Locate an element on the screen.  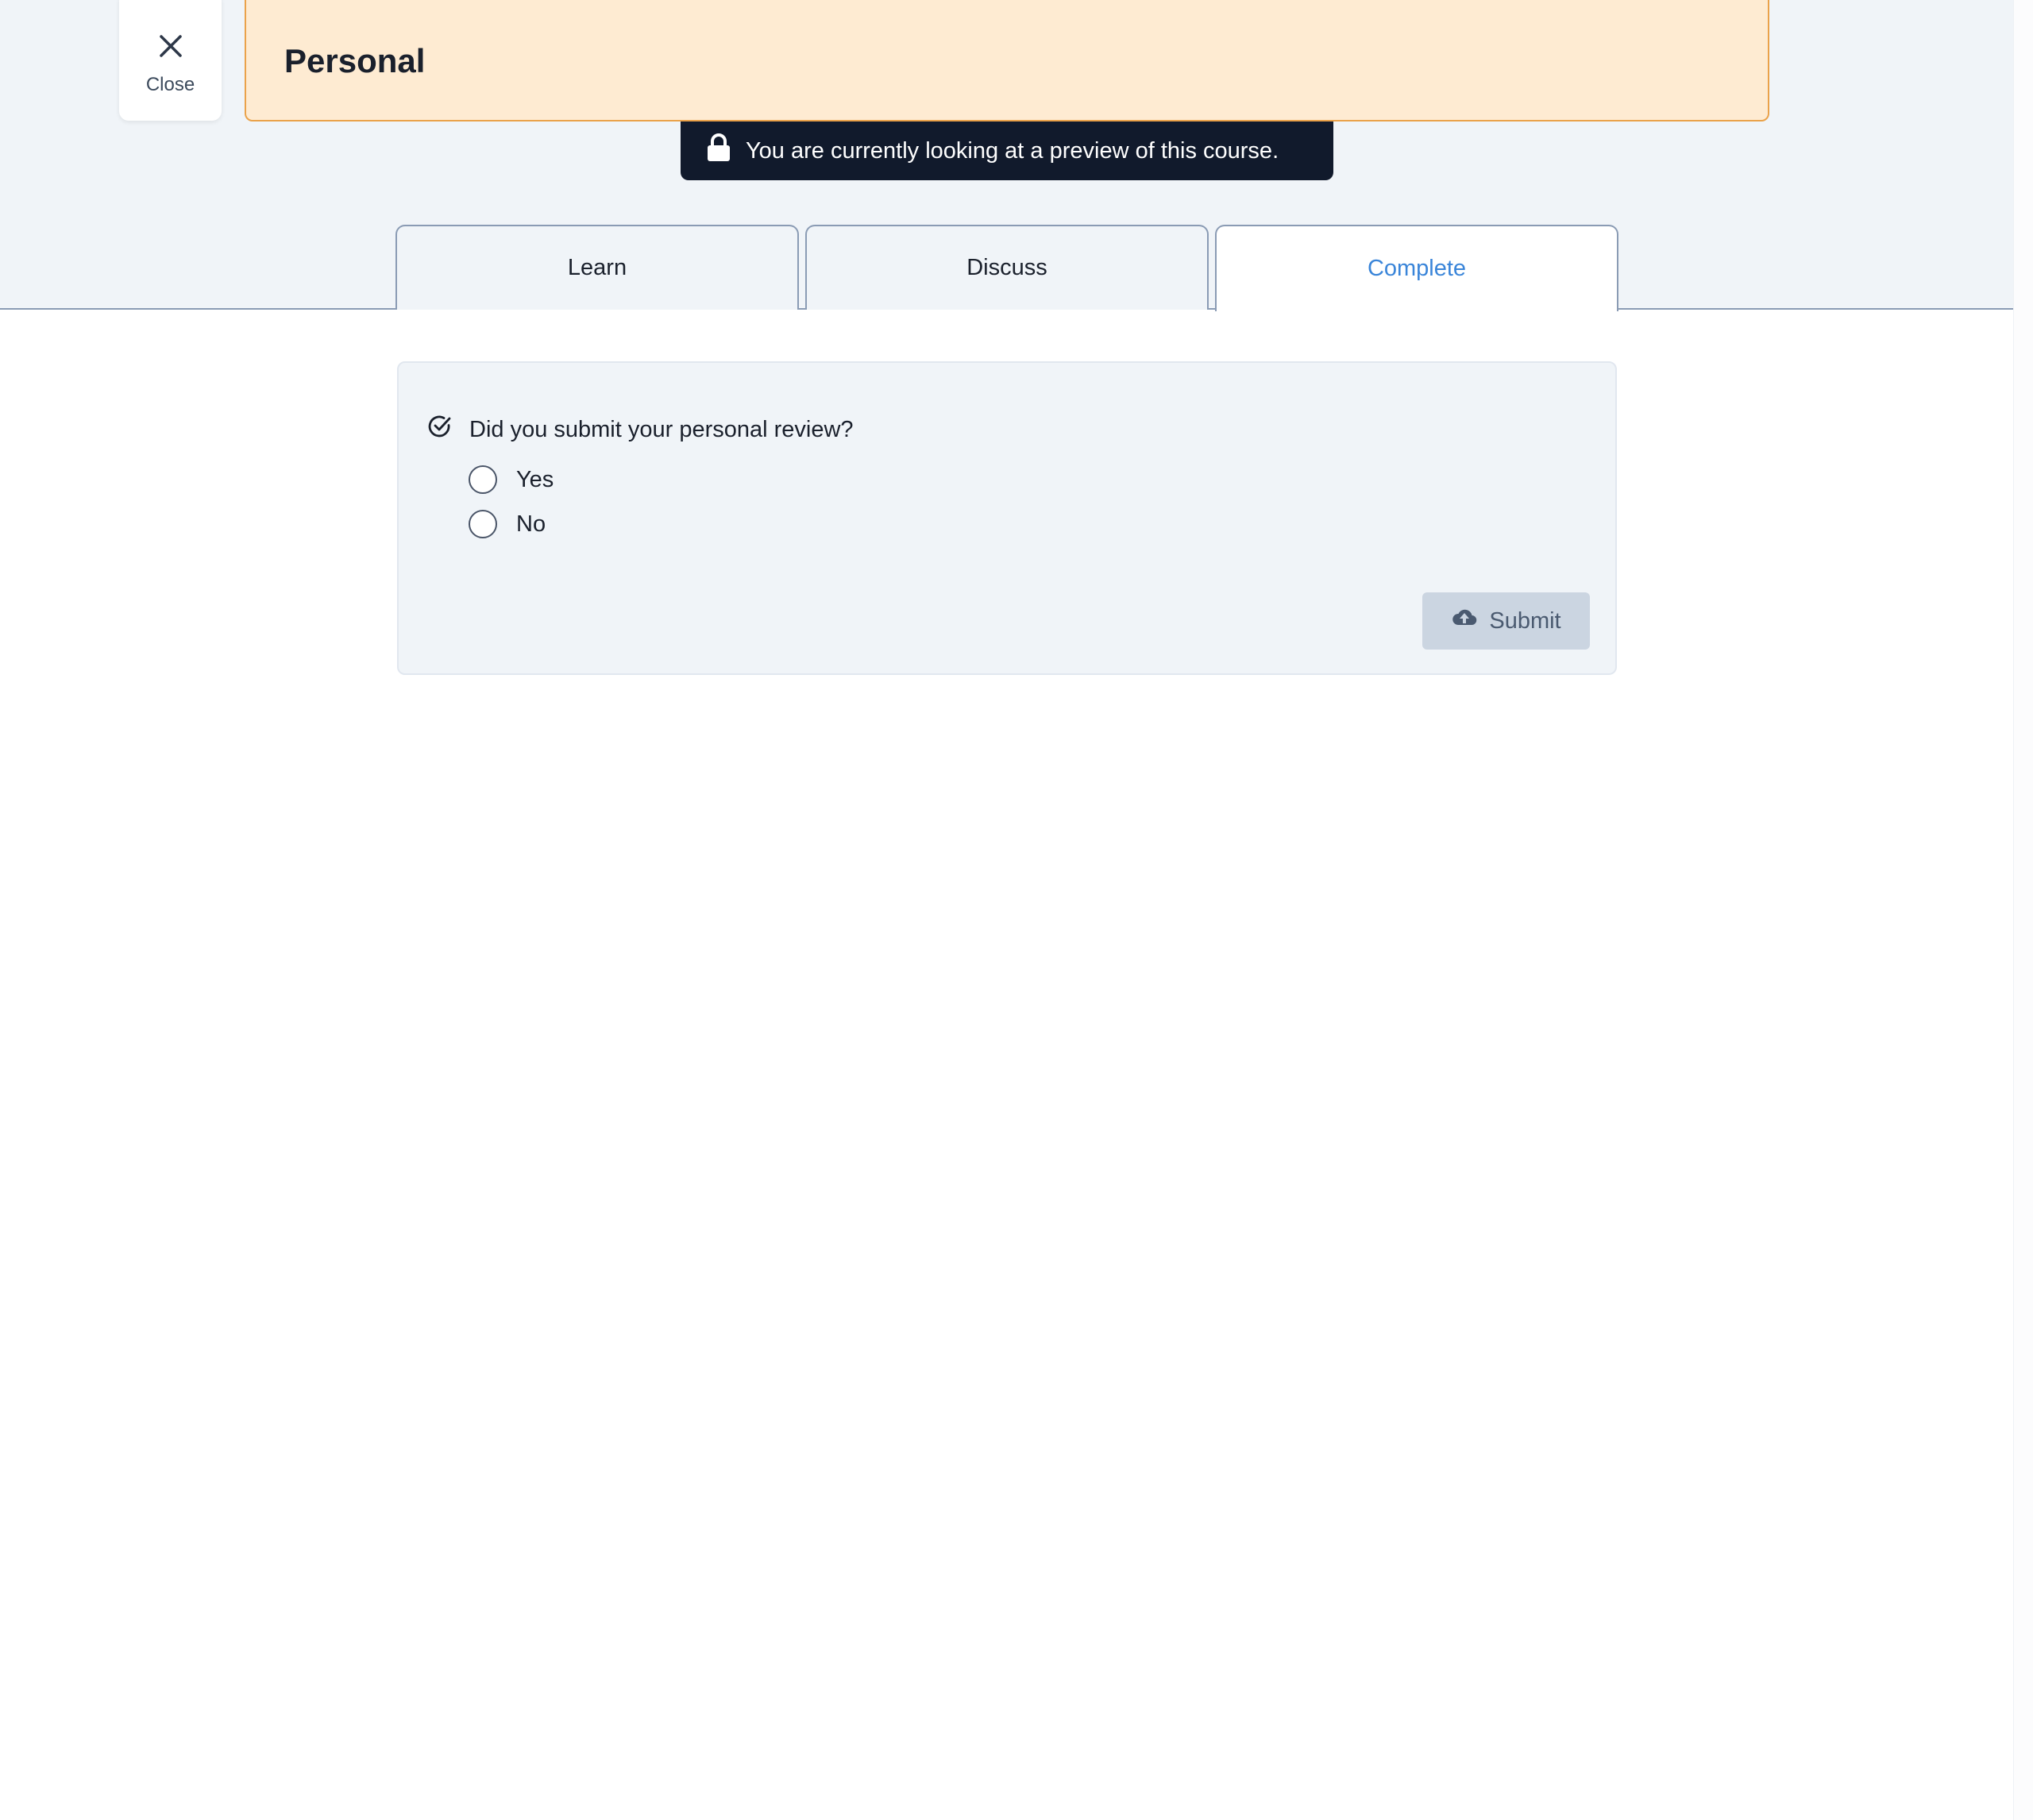
radio-yes is located at coordinates (483, 479).